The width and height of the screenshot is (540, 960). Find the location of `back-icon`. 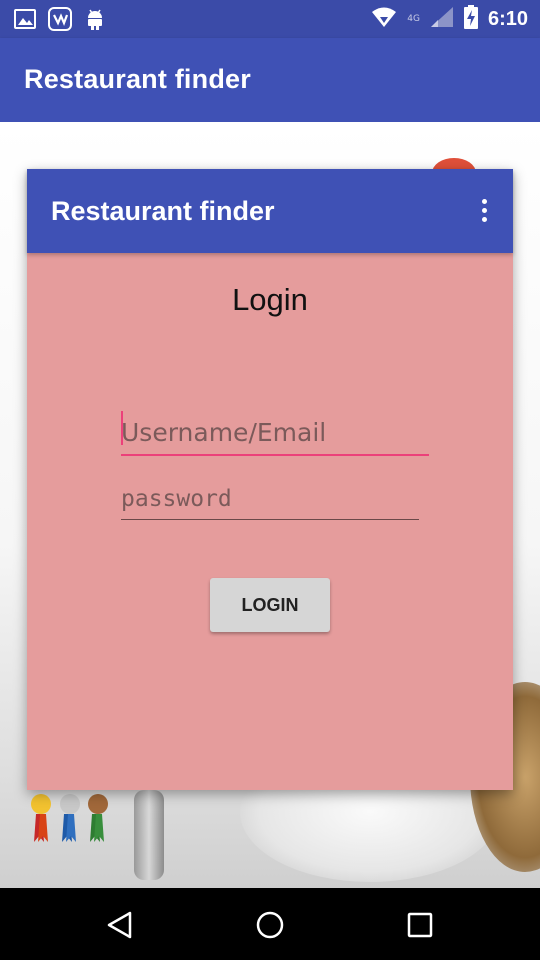

back-icon is located at coordinates (120, 925).